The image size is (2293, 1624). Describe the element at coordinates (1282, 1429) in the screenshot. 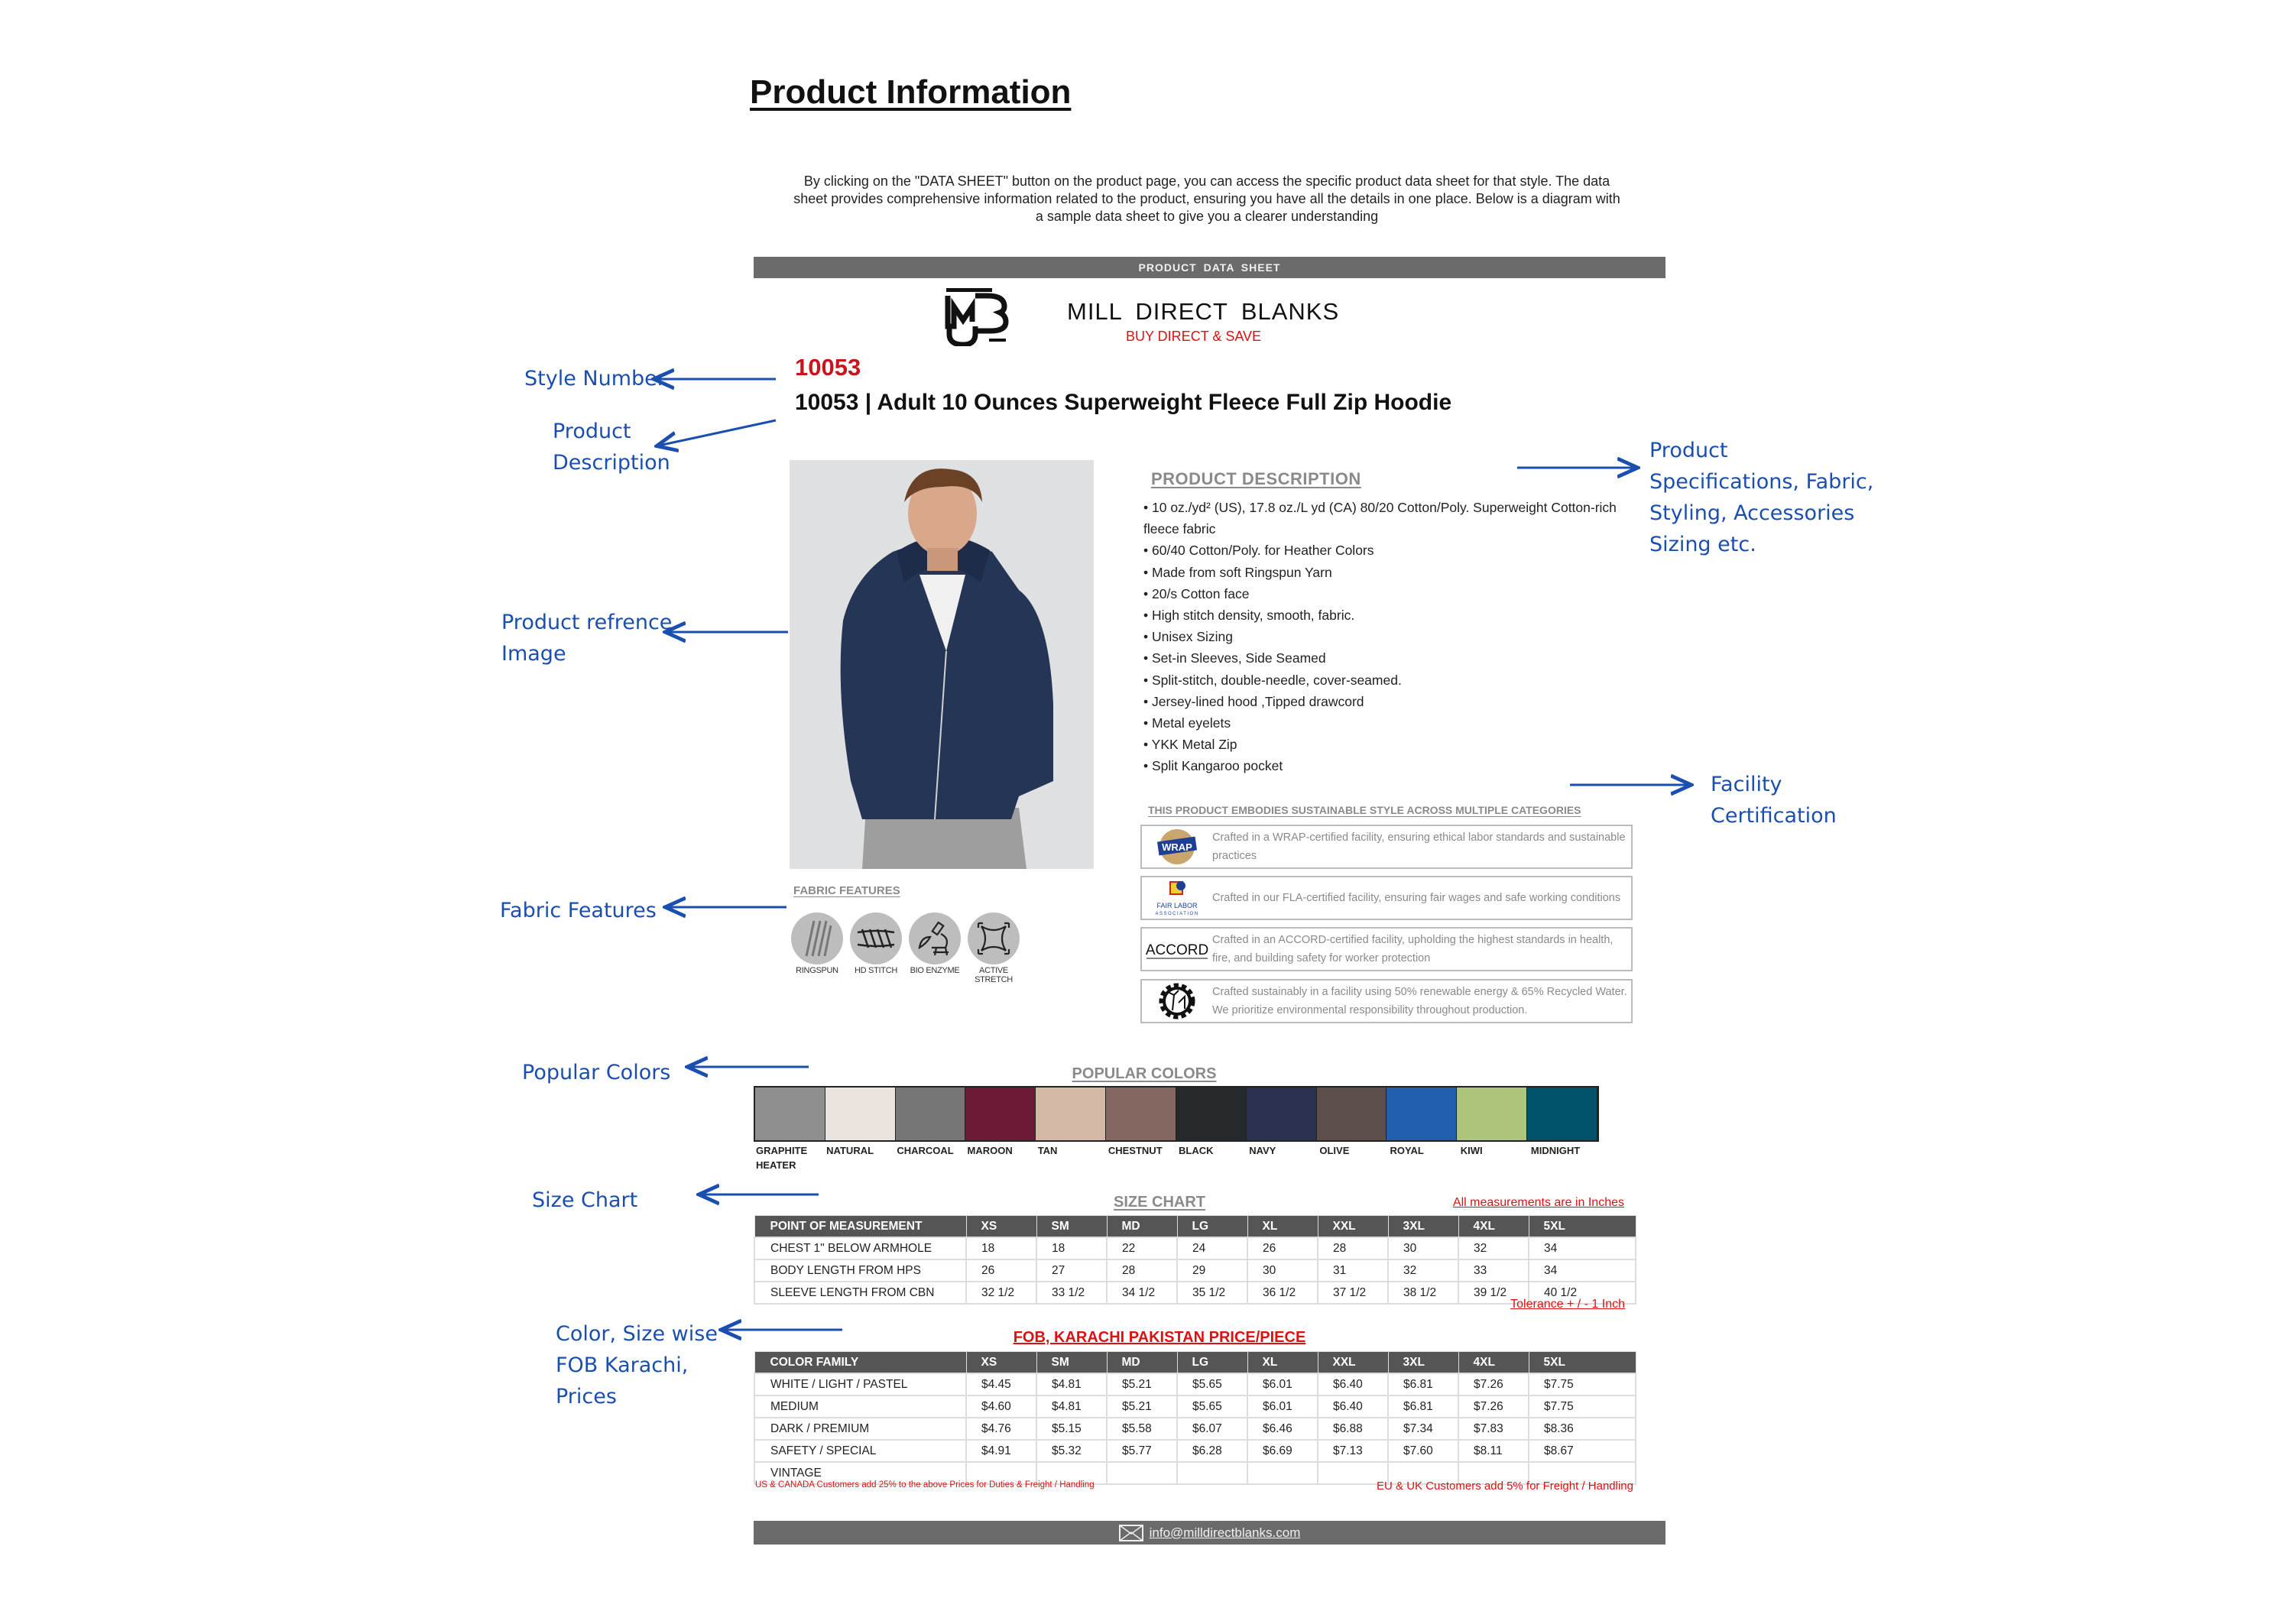

I see `table-cell: $6.46` at that location.